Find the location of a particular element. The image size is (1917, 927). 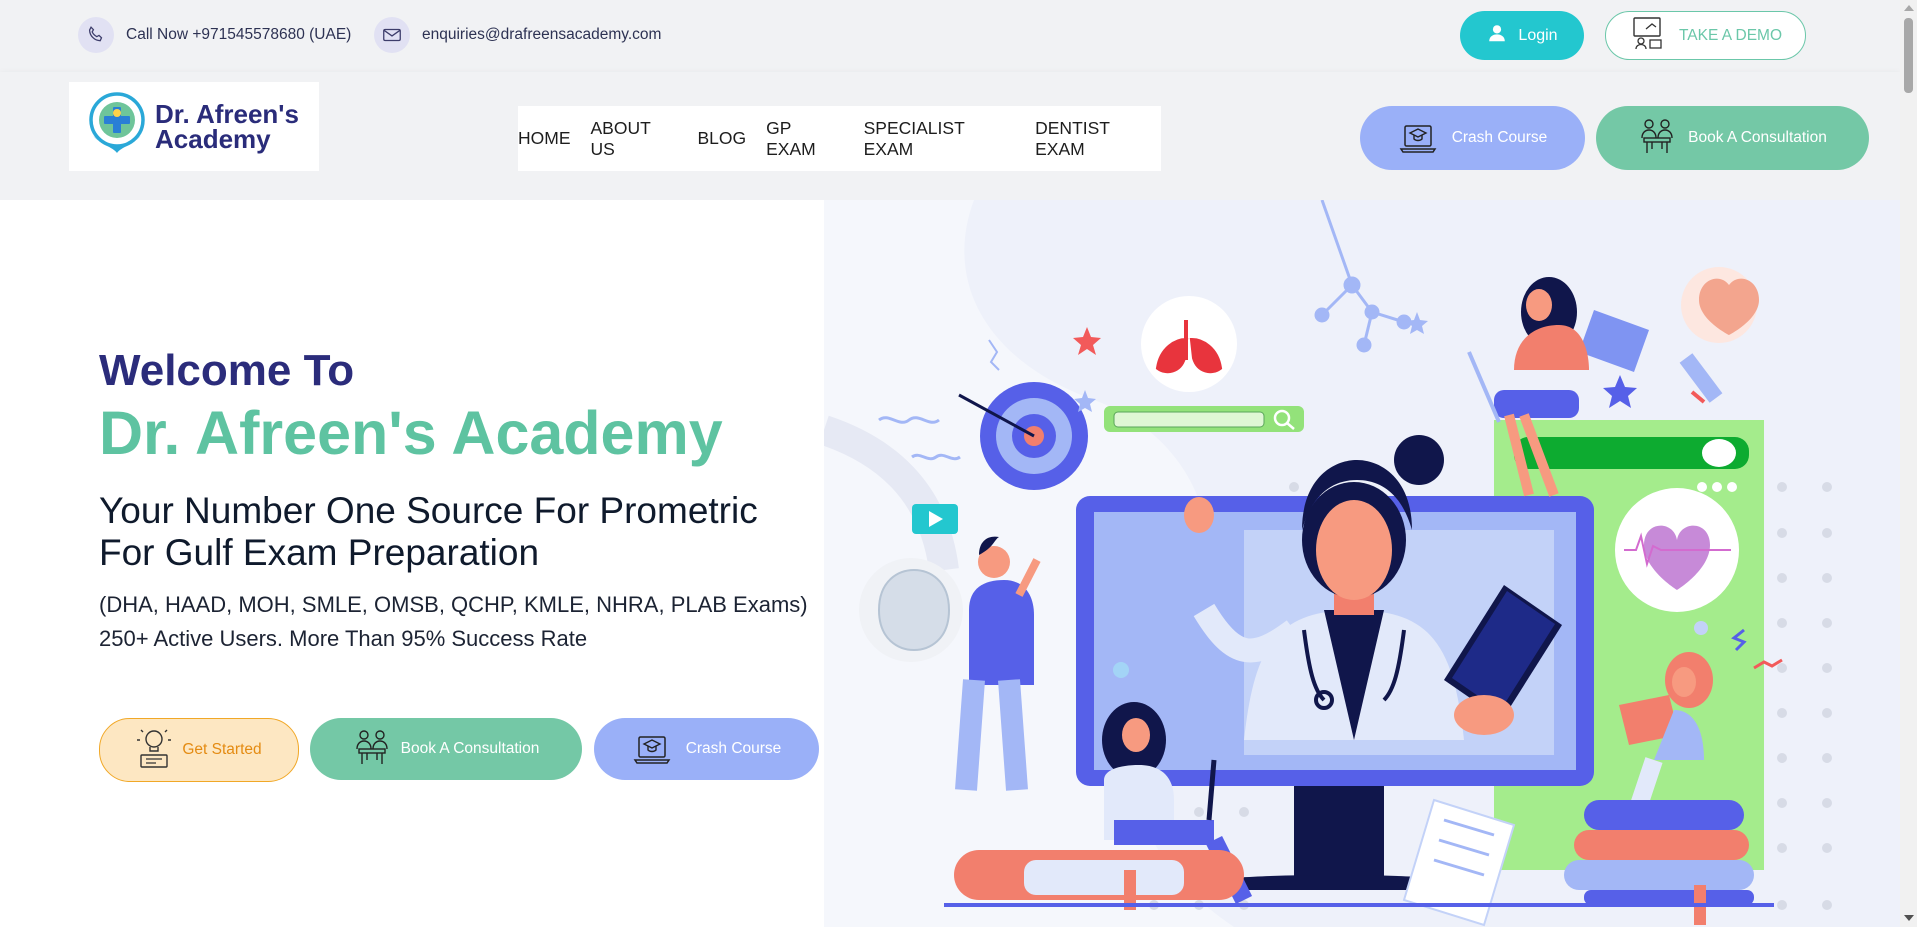

hero-academy-title: Dr. Afreen's Academy is located at coordinates (411, 433).